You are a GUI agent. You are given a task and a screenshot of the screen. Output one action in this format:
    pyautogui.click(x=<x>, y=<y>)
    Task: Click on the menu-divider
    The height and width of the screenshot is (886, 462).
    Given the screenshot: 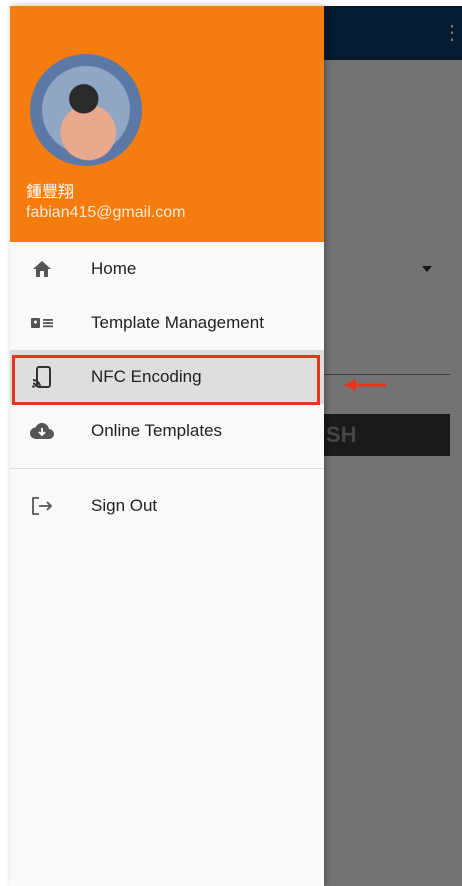 What is the action you would take?
    pyautogui.click(x=167, y=468)
    